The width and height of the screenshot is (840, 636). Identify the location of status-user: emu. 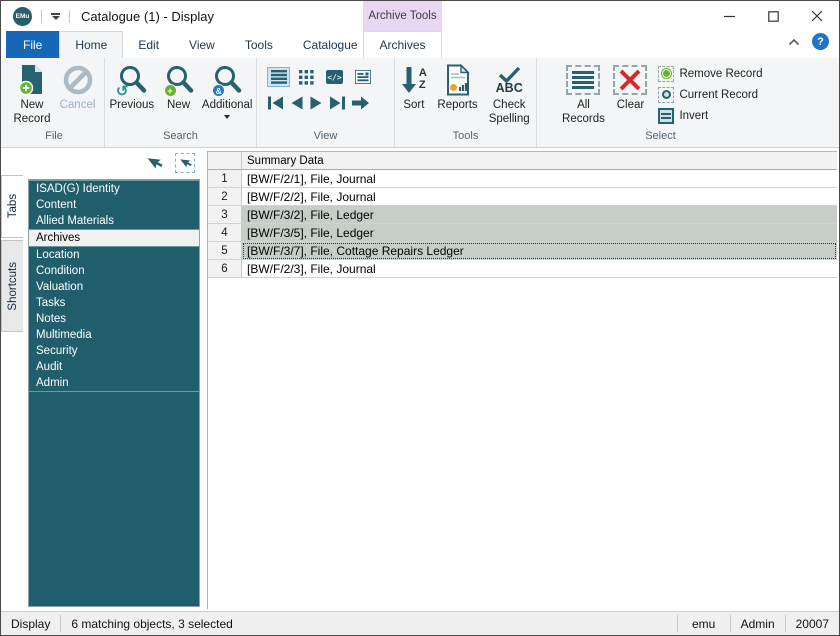
(703, 623).